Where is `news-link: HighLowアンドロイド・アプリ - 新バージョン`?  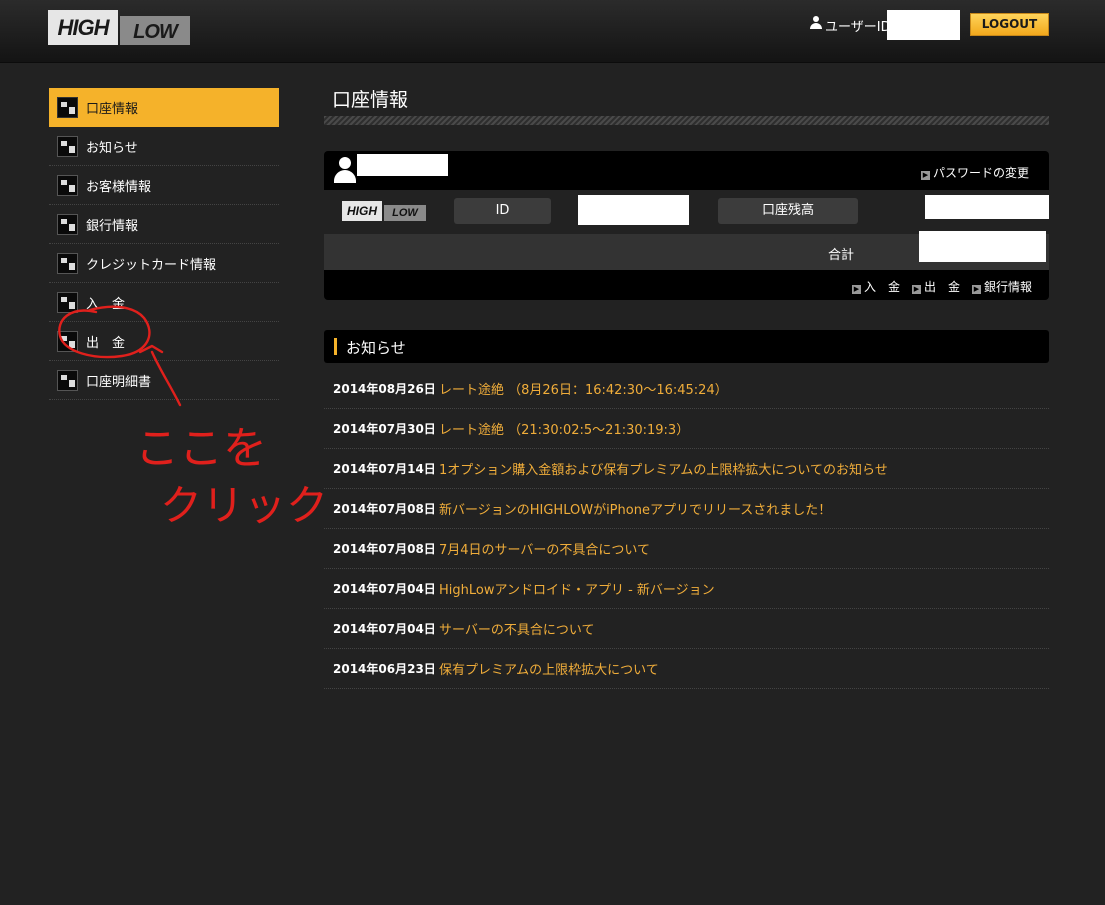 news-link: HighLowアンドロイド・アプリ - 新バージョン is located at coordinates (577, 588).